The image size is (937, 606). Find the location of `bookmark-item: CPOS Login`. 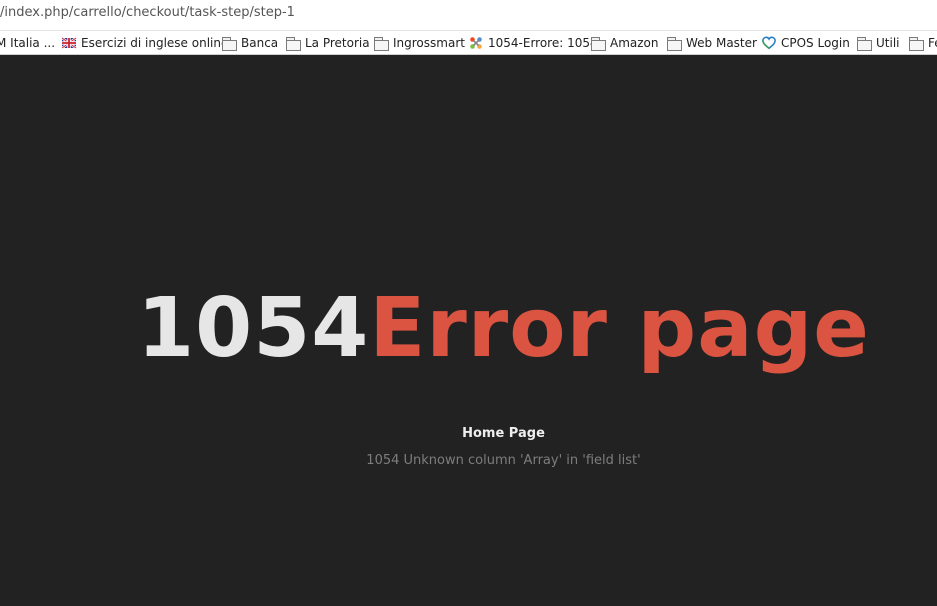

bookmark-item: CPOS Login is located at coordinates (805, 43).